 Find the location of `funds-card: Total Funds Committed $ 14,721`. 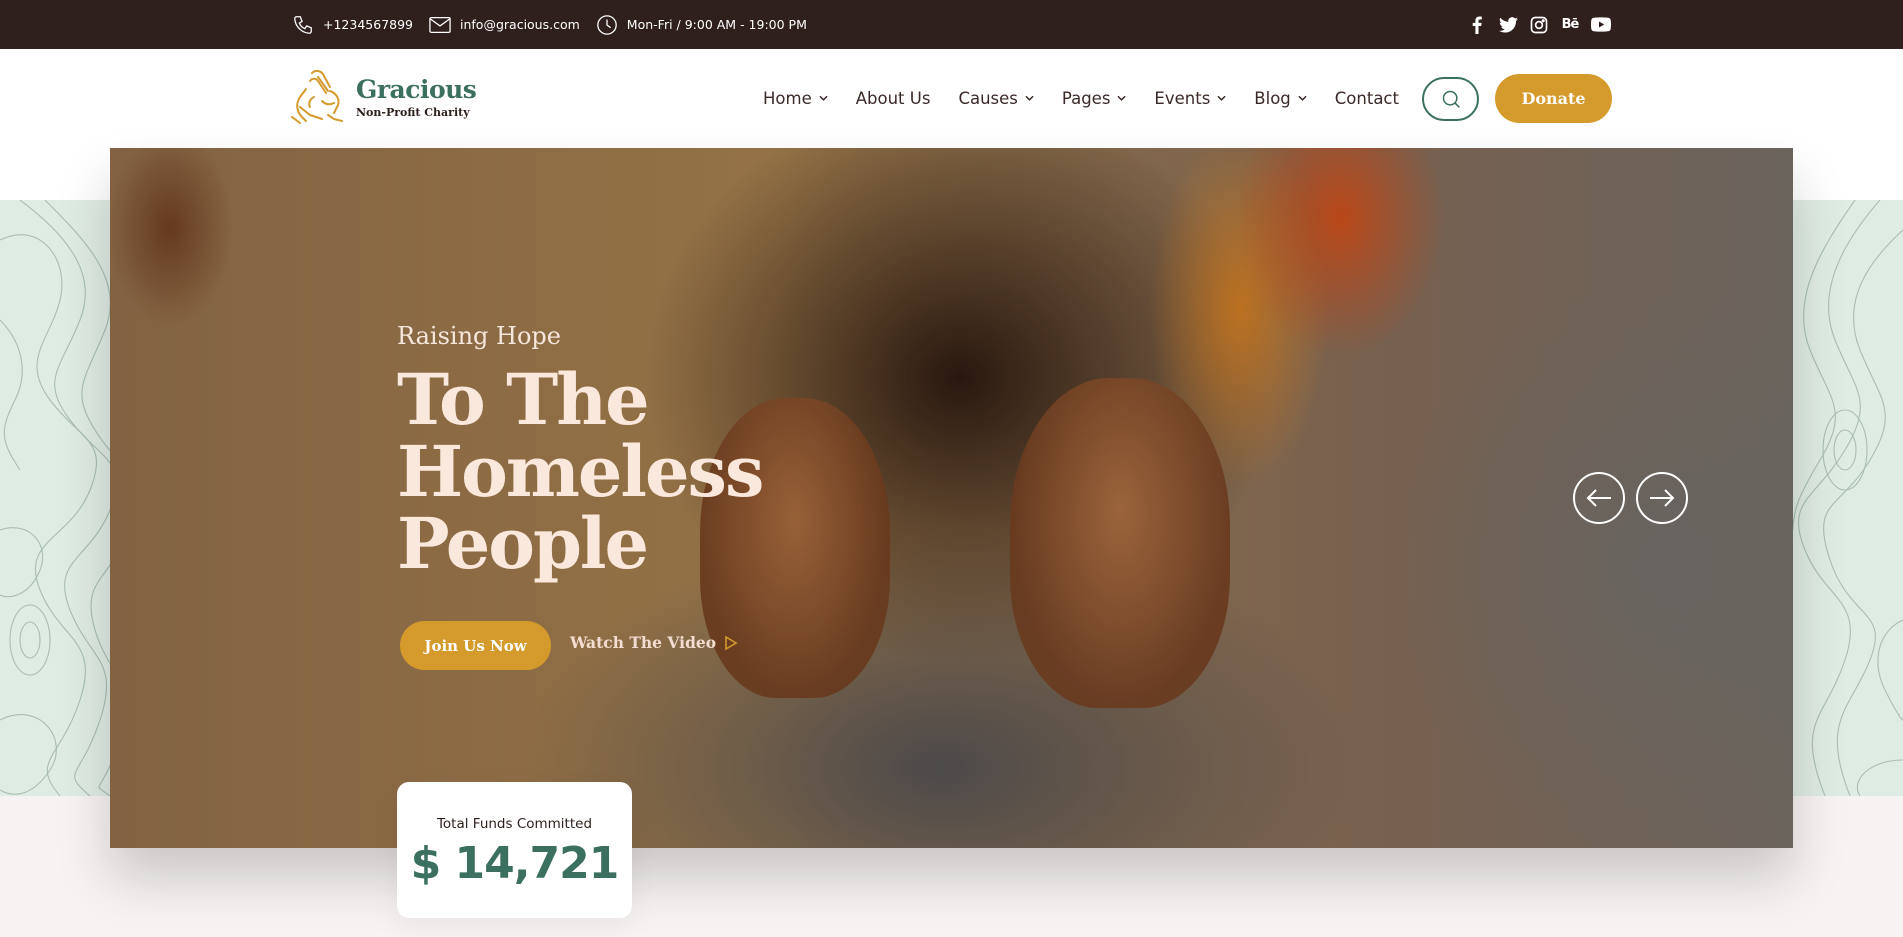

funds-card: Total Funds Committed $ 14,721 is located at coordinates (514, 850).